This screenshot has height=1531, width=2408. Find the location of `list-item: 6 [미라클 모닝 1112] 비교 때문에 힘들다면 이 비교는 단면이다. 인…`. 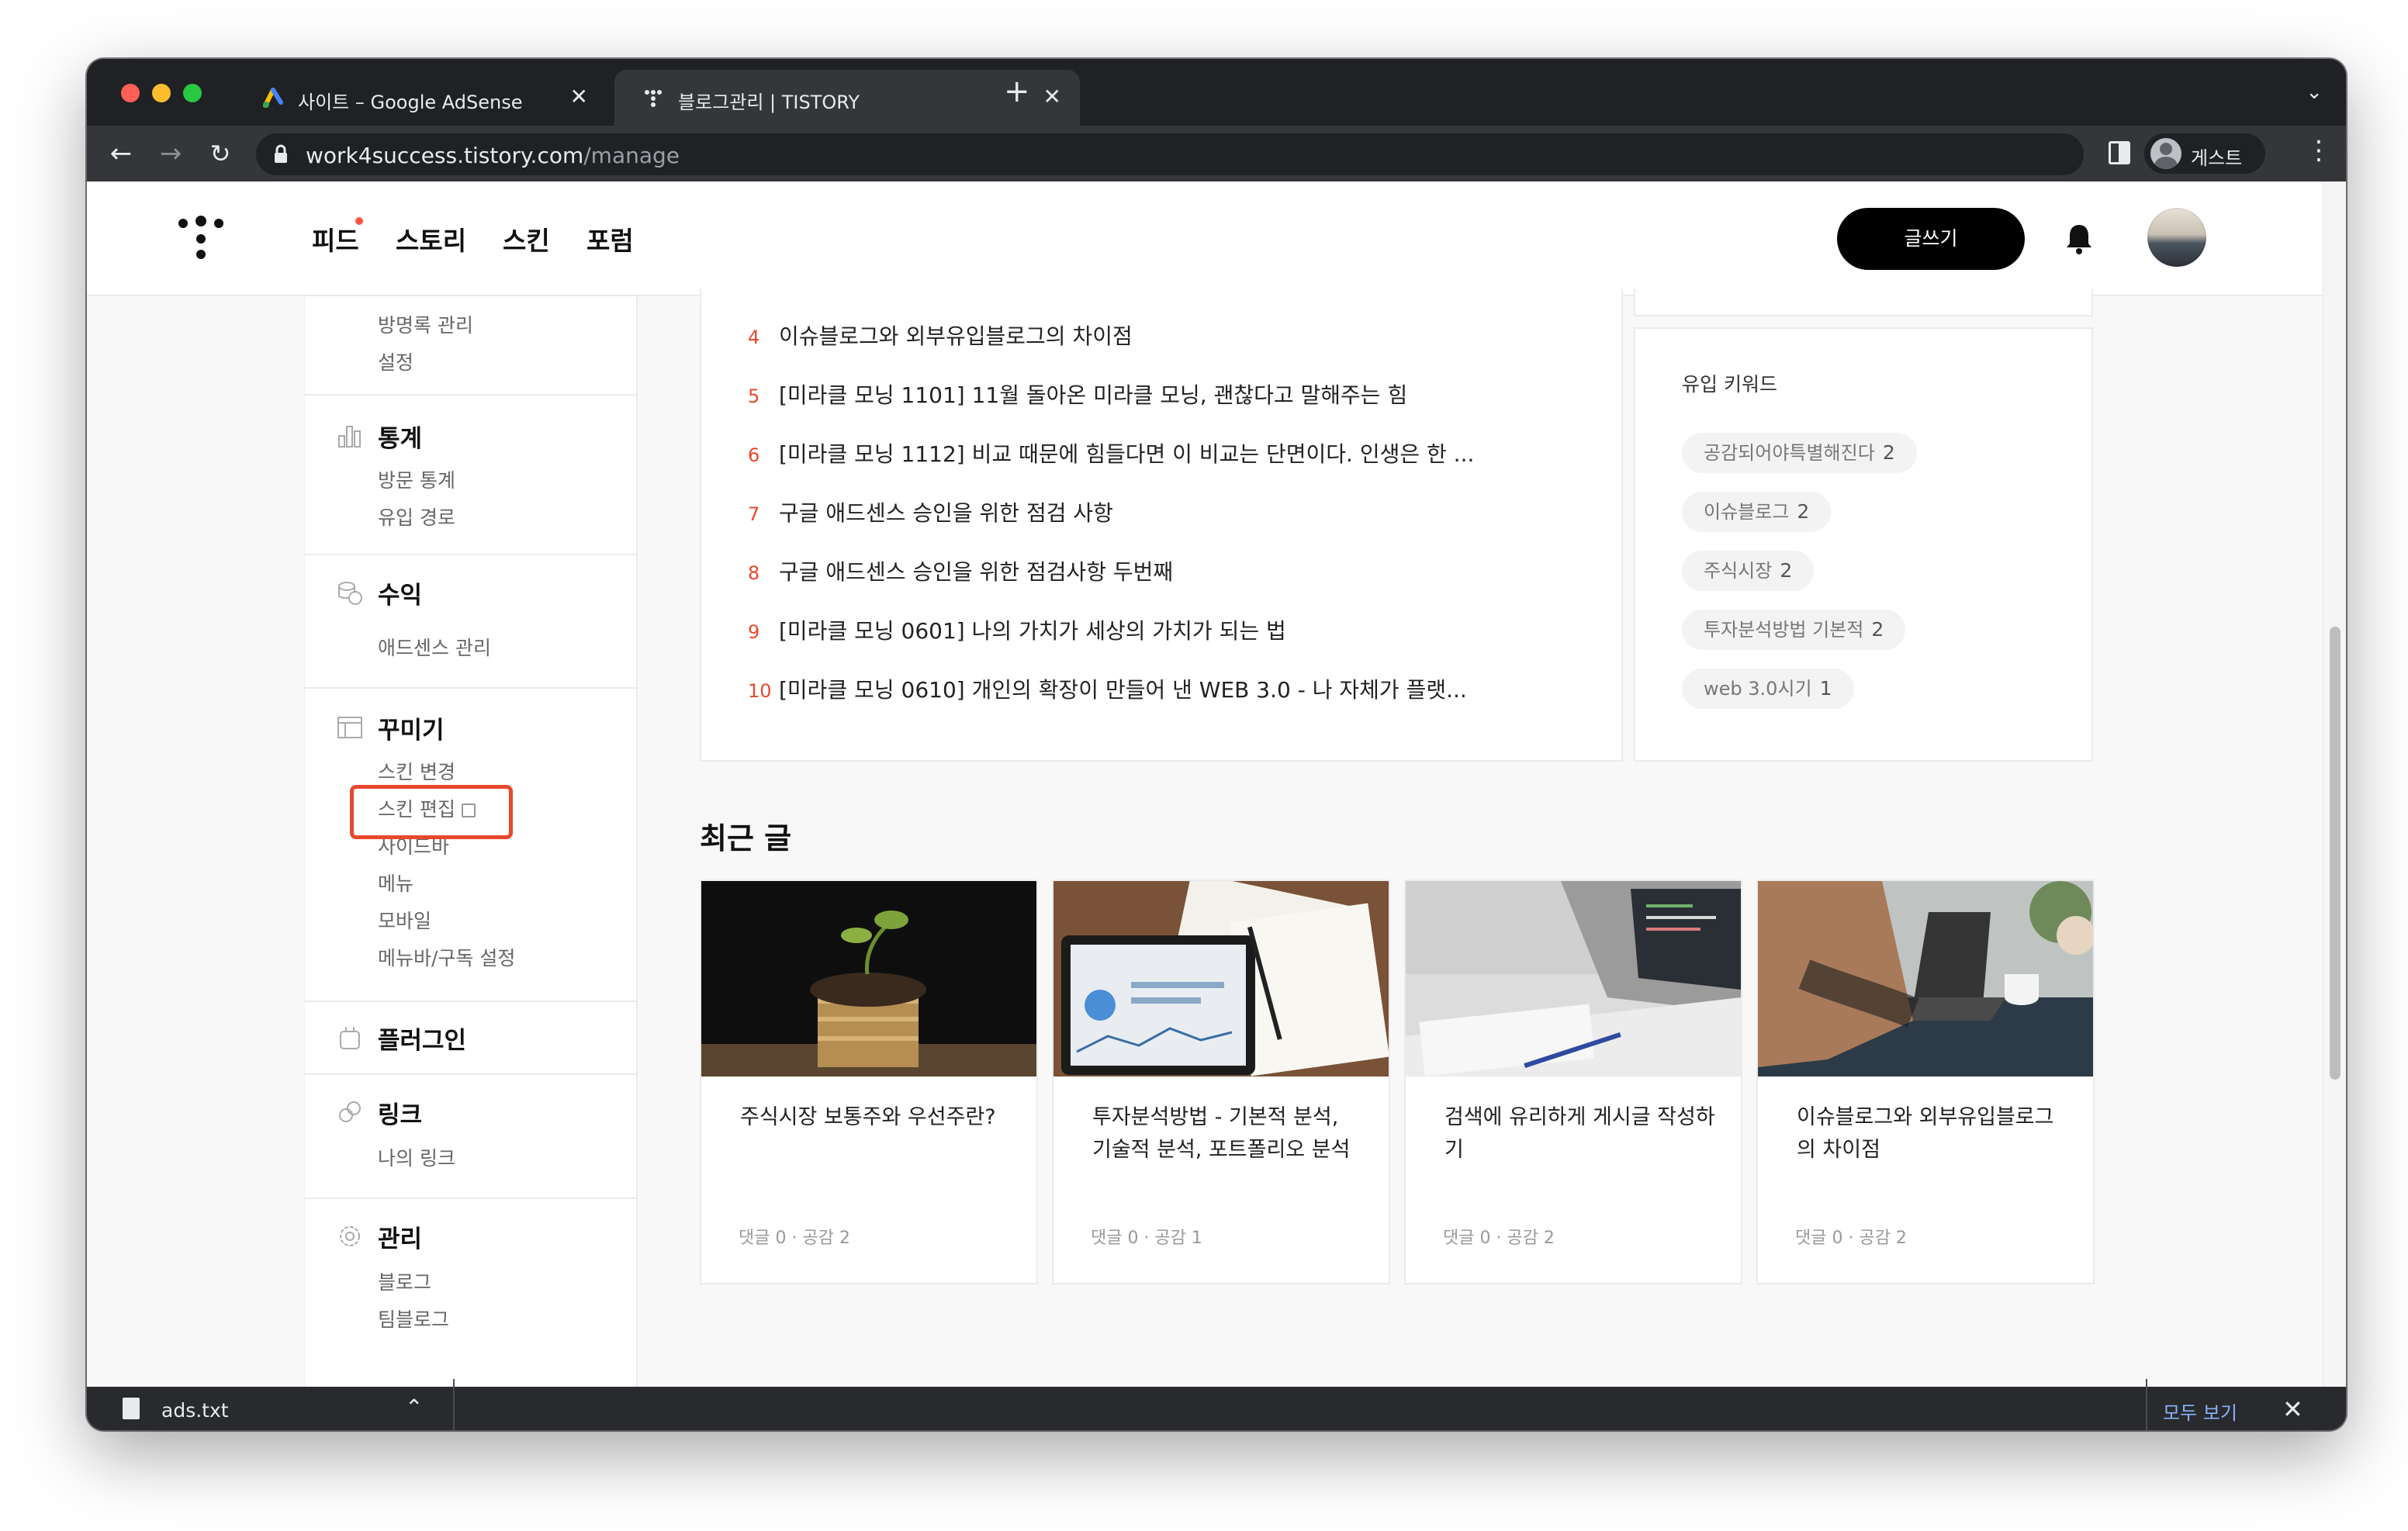

list-item: 6 [미라클 모닝 1112] 비교 때문에 힘들다면 이 비교는 단면이다. 인… is located at coordinates (1111, 452).